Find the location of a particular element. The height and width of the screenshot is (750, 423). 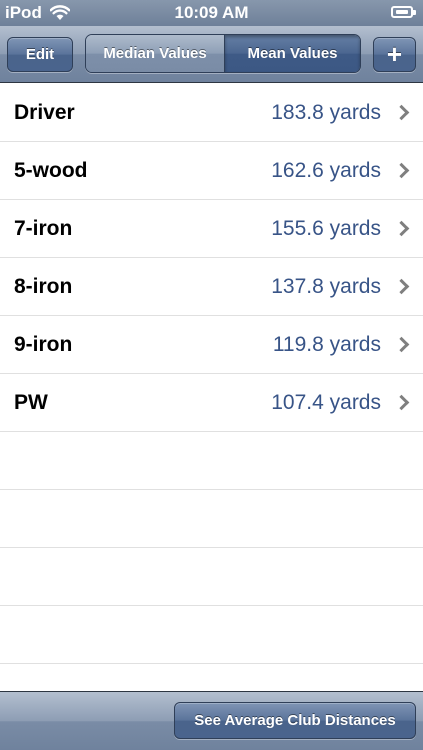

club-row-7-iron: 7-iron 155.6 yards is located at coordinates (211, 229).